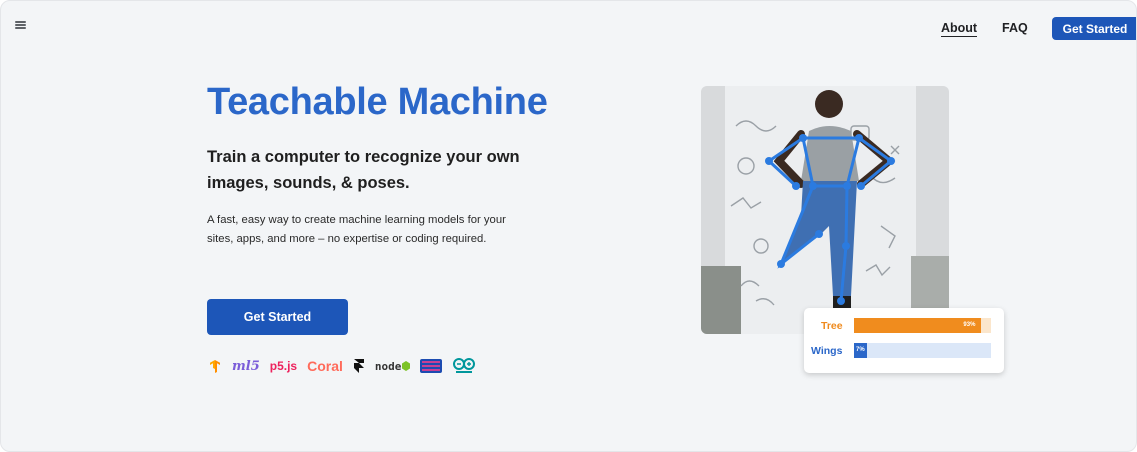 This screenshot has height=452, width=1137. What do you see at coordinates (922, 350) in the screenshot?
I see `prediction-bar-wings: 7%` at bounding box center [922, 350].